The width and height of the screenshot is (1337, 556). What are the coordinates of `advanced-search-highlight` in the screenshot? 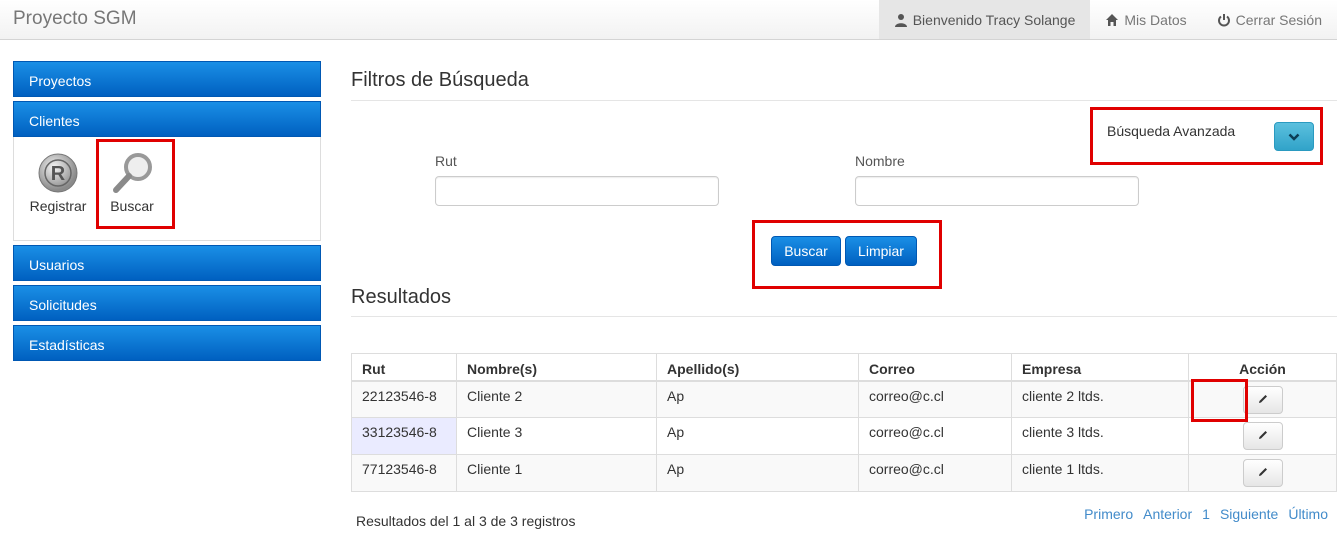 It's located at (1206, 136).